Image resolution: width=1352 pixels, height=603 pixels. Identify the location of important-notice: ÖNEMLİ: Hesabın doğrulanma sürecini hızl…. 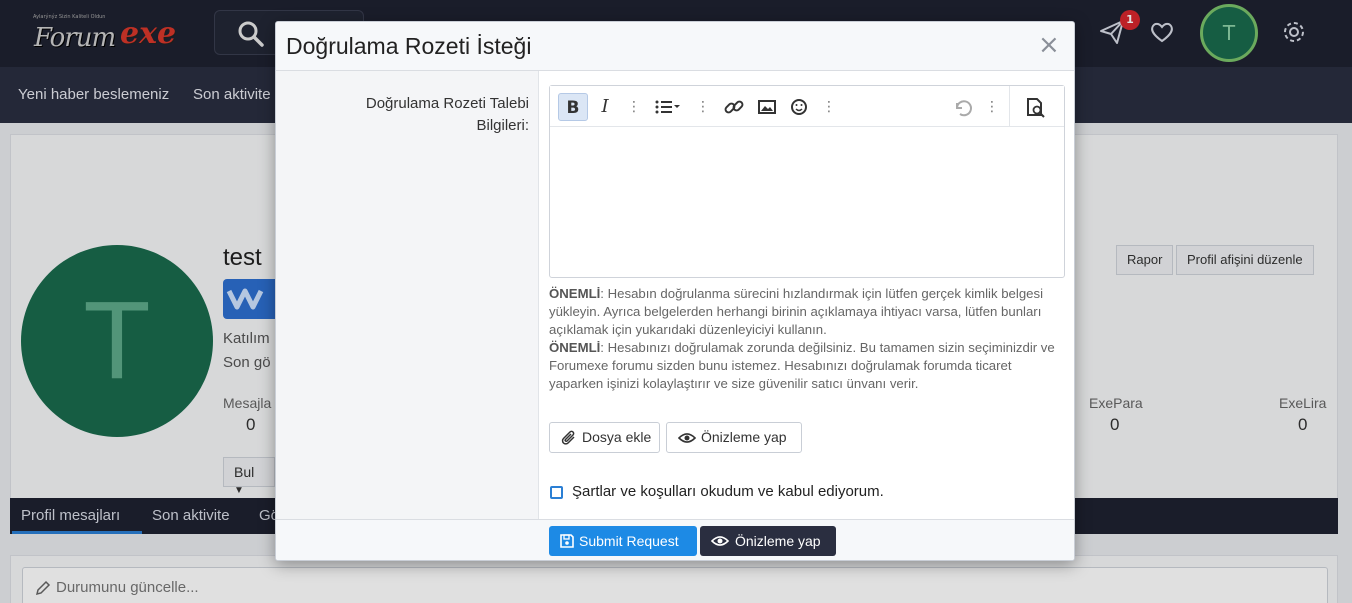
(809, 339).